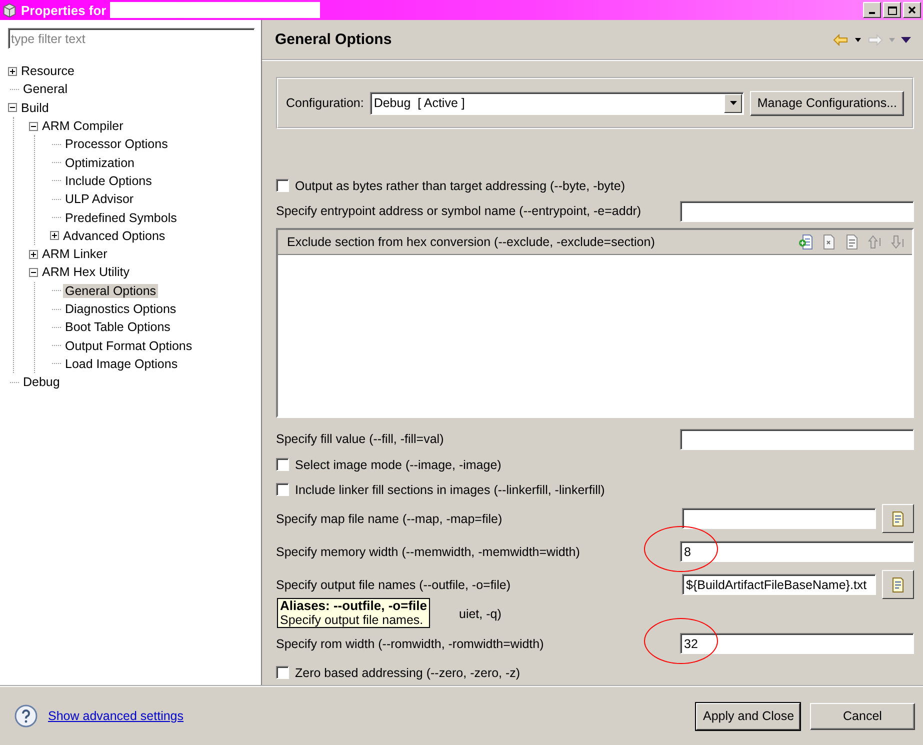  I want to click on option-label: Specify rom width (--romwidth, -romwidth=width), so click(410, 643).